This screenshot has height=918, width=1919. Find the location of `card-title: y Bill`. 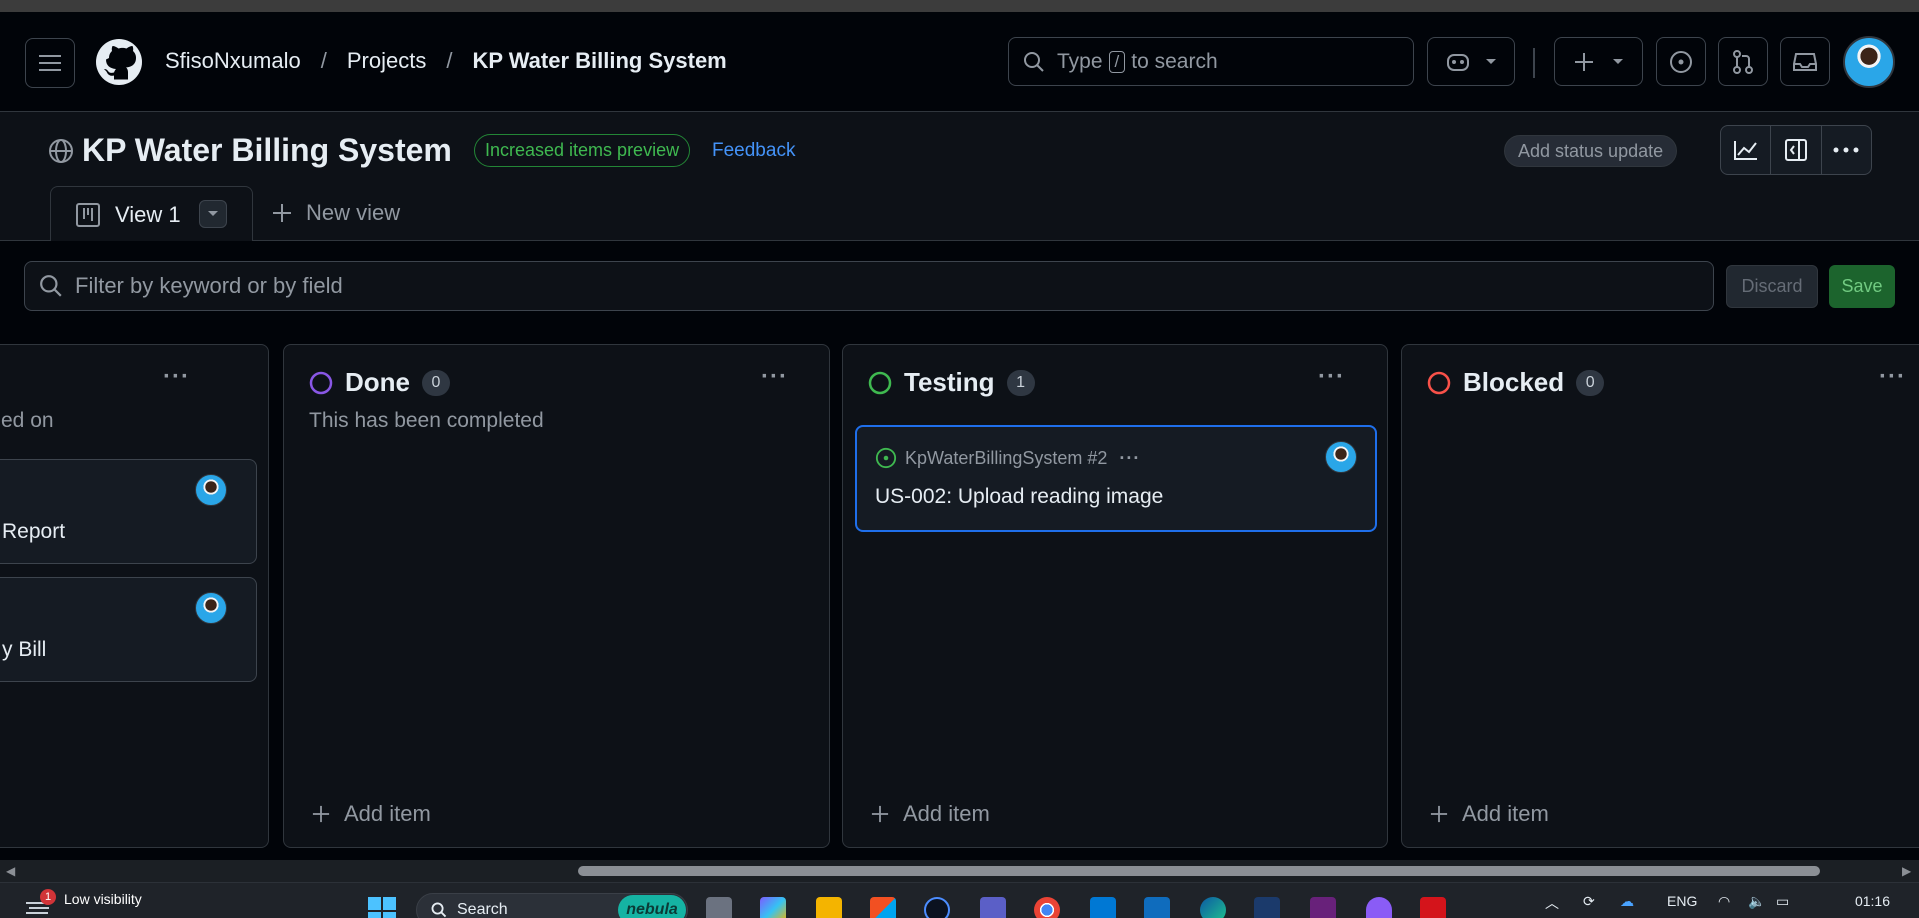

card-title: y Bill is located at coordinates (24, 650).